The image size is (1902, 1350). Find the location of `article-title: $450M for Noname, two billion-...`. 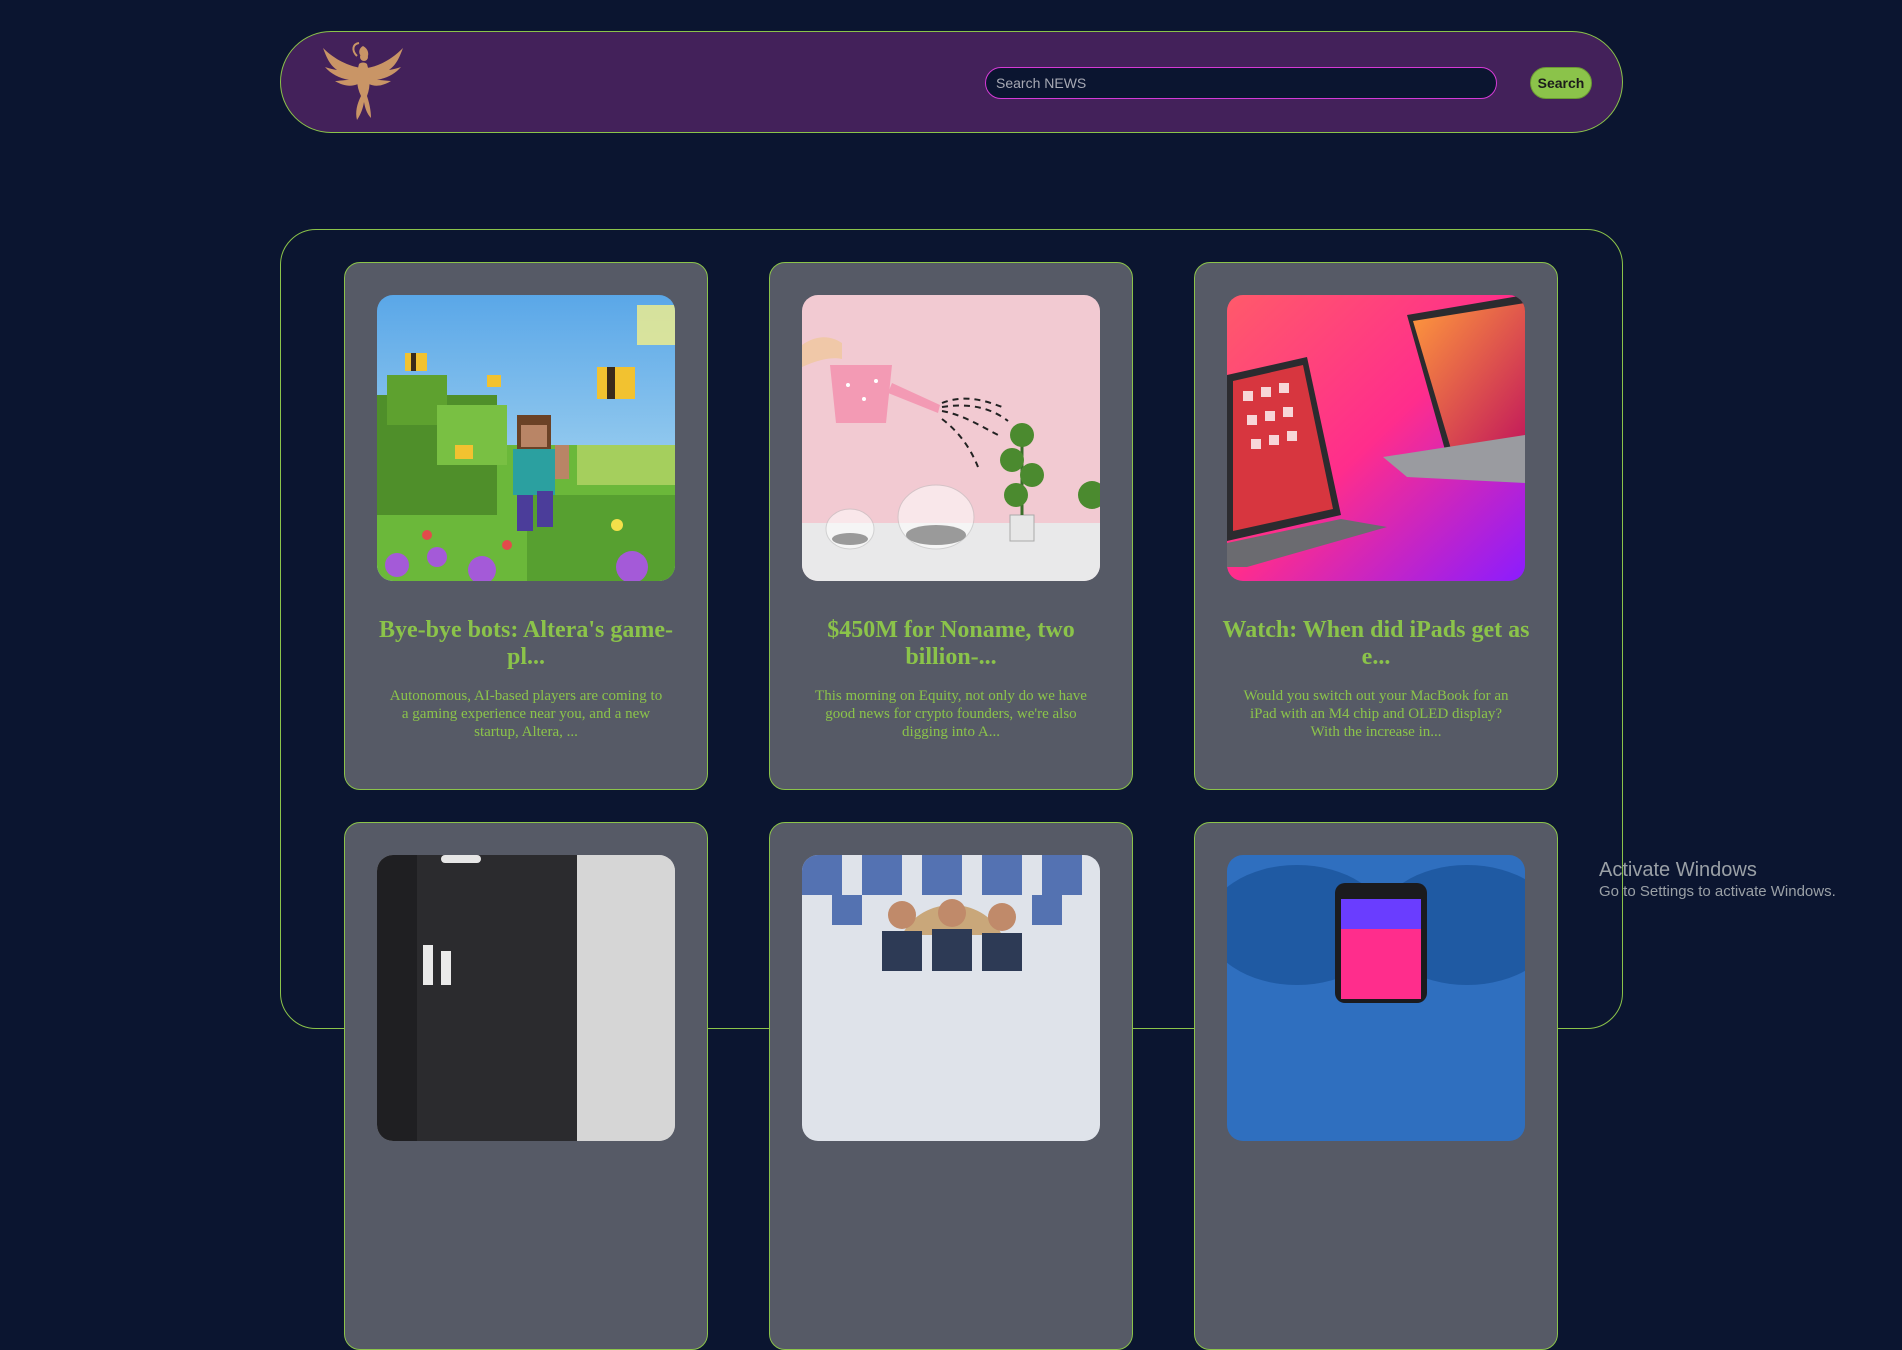

article-title: $450M for Noname, two billion-... is located at coordinates (951, 644).